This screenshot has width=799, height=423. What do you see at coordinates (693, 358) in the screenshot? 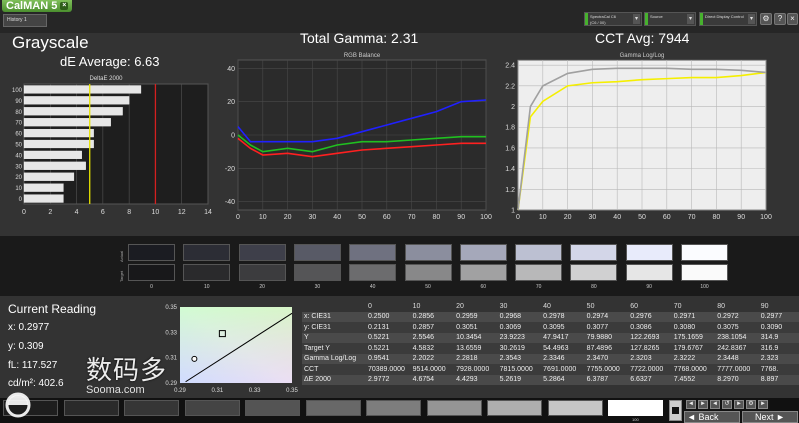
I see `table-cell: 2.3222` at bounding box center [693, 358].